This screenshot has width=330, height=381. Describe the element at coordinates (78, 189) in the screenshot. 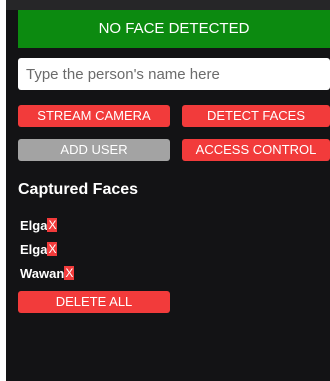

I see `captured-faces-title: Captured Faces` at that location.